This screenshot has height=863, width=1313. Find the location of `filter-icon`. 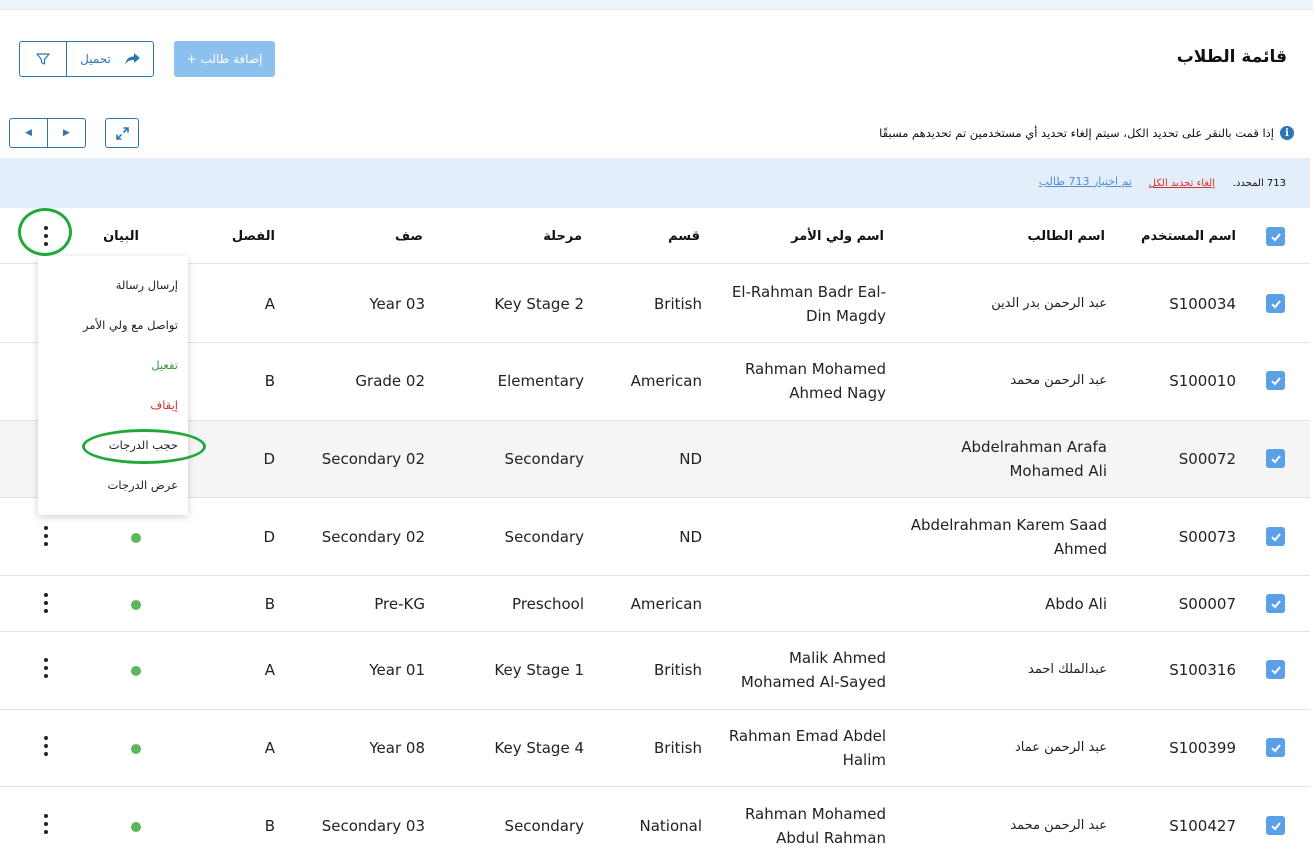

filter-icon is located at coordinates (43, 59).